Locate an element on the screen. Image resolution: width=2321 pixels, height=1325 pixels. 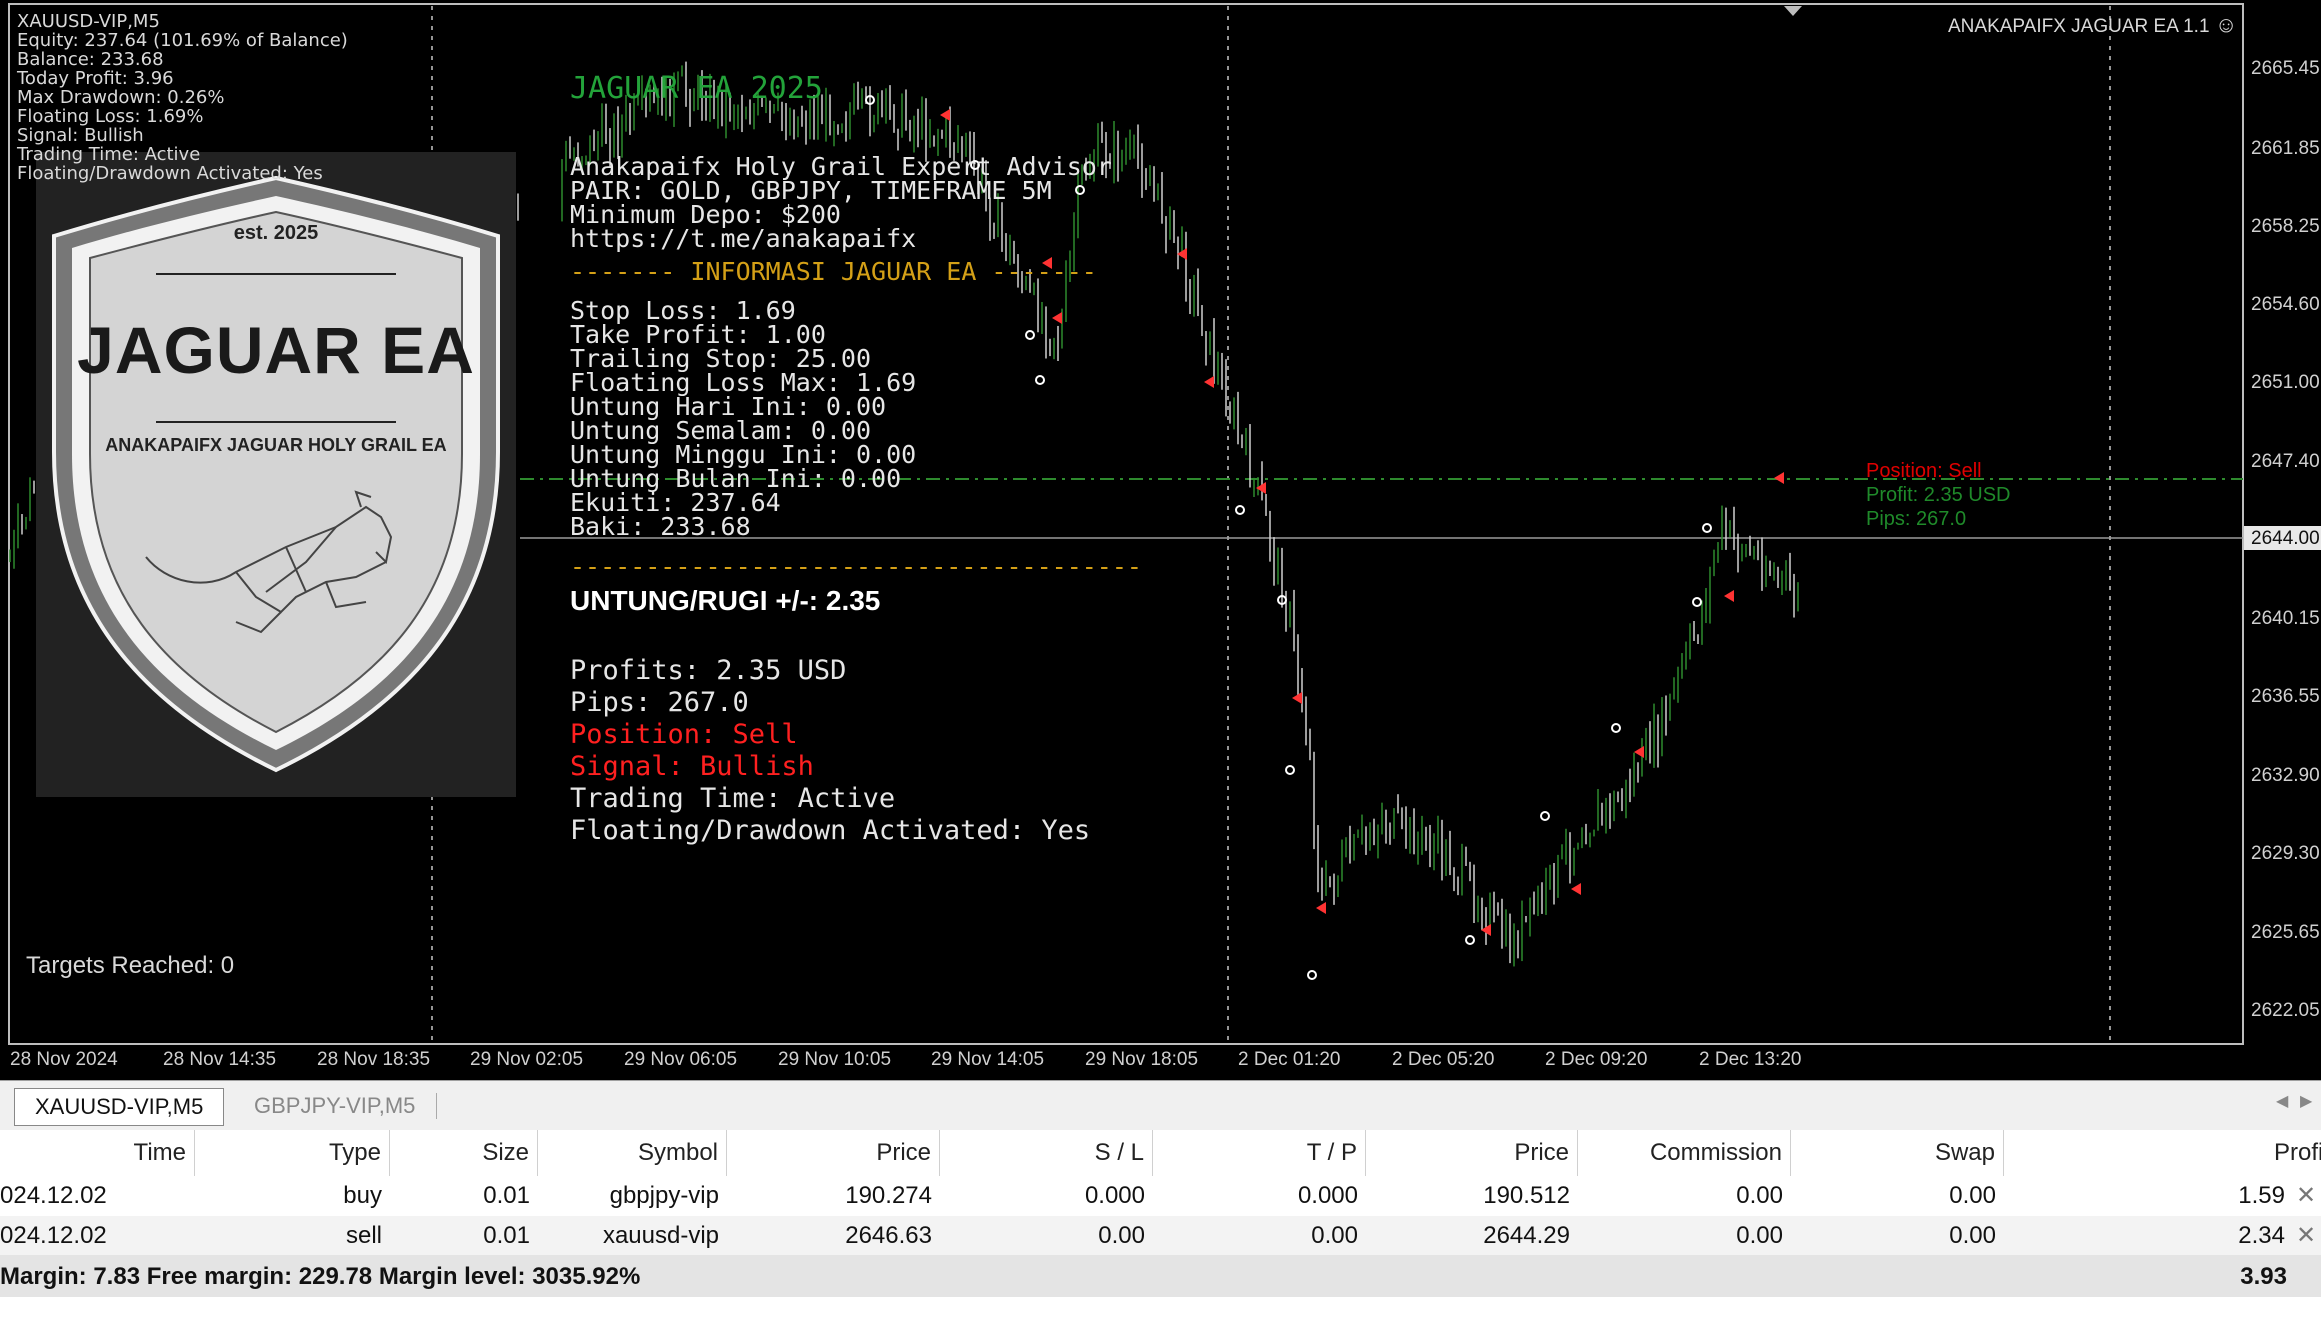
shift-marker-icon is located at coordinates (1793, 11).